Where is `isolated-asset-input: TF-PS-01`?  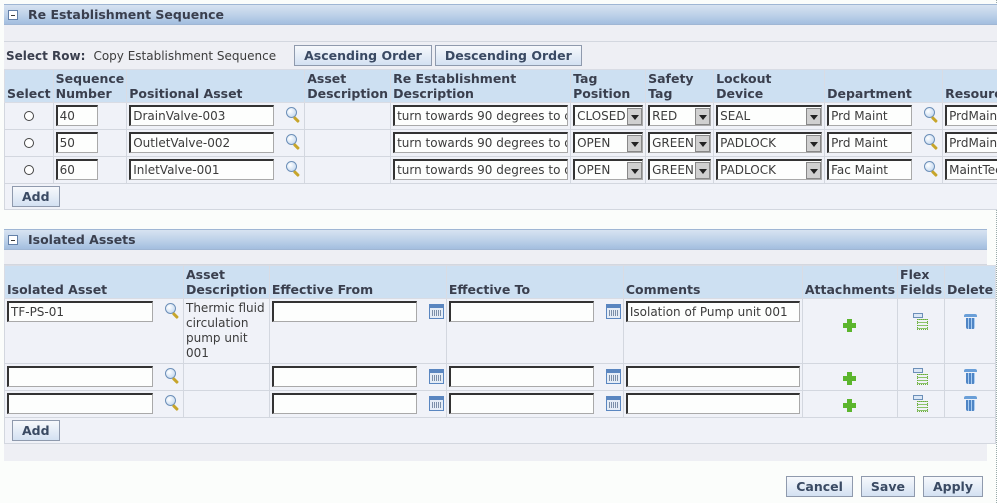 isolated-asset-input: TF-PS-01 is located at coordinates (80, 311).